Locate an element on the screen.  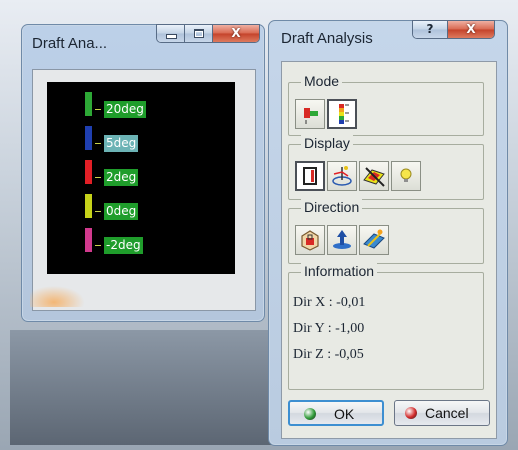
close-button: X is located at coordinates (236, 33).